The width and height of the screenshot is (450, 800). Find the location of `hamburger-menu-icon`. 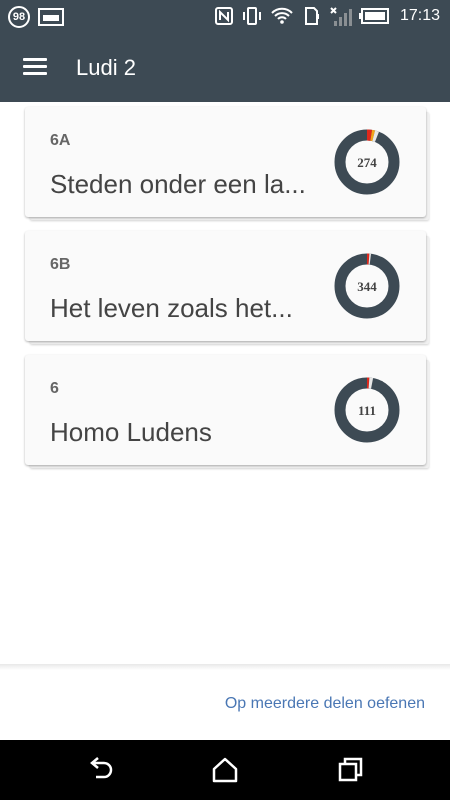

hamburger-menu-icon is located at coordinates (35, 67).